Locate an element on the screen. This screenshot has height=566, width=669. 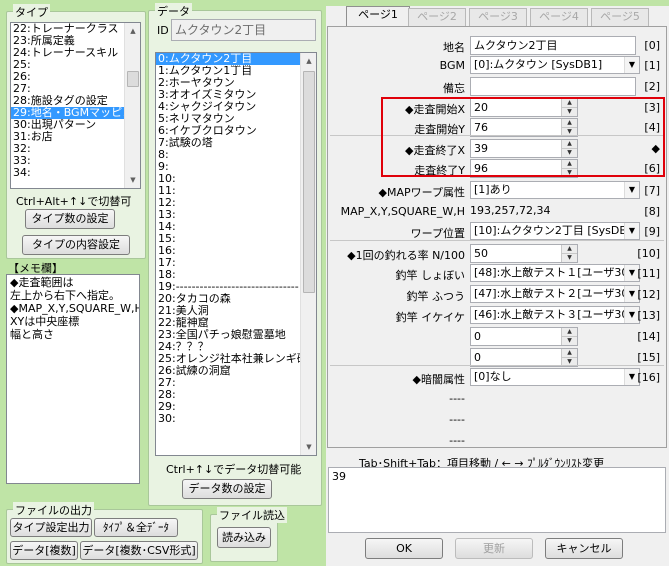
list-item: 5:ネリマタウン is located at coordinates (228, 119).